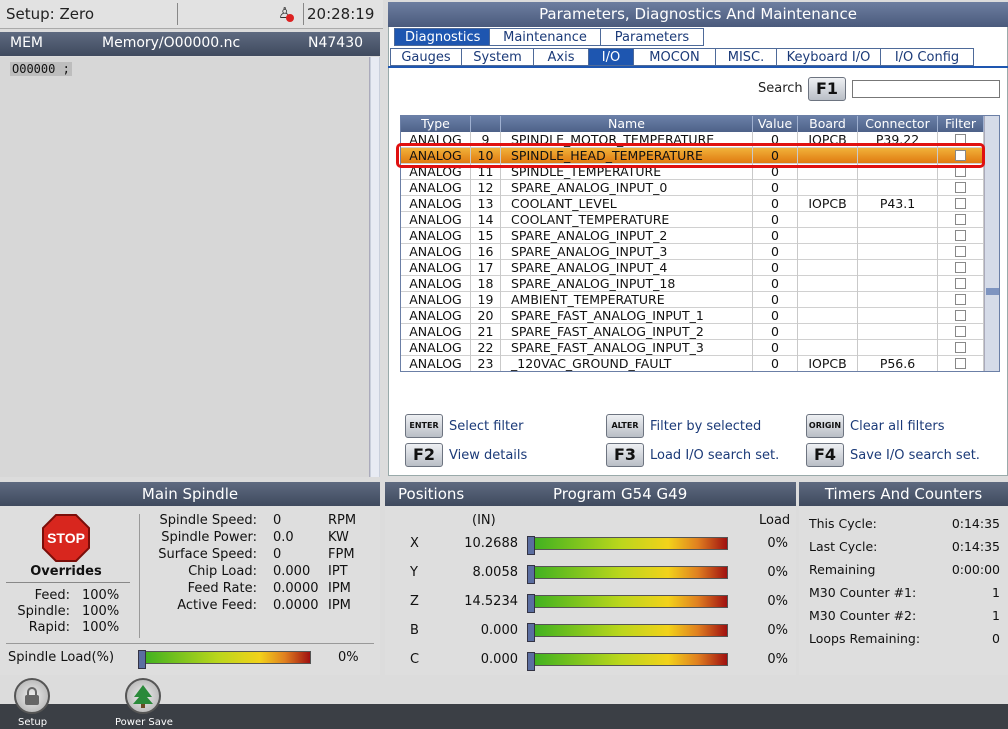 This screenshot has width=1008, height=729. What do you see at coordinates (424, 426) in the screenshot?
I see `enter-key-icon: ENTER` at bounding box center [424, 426].